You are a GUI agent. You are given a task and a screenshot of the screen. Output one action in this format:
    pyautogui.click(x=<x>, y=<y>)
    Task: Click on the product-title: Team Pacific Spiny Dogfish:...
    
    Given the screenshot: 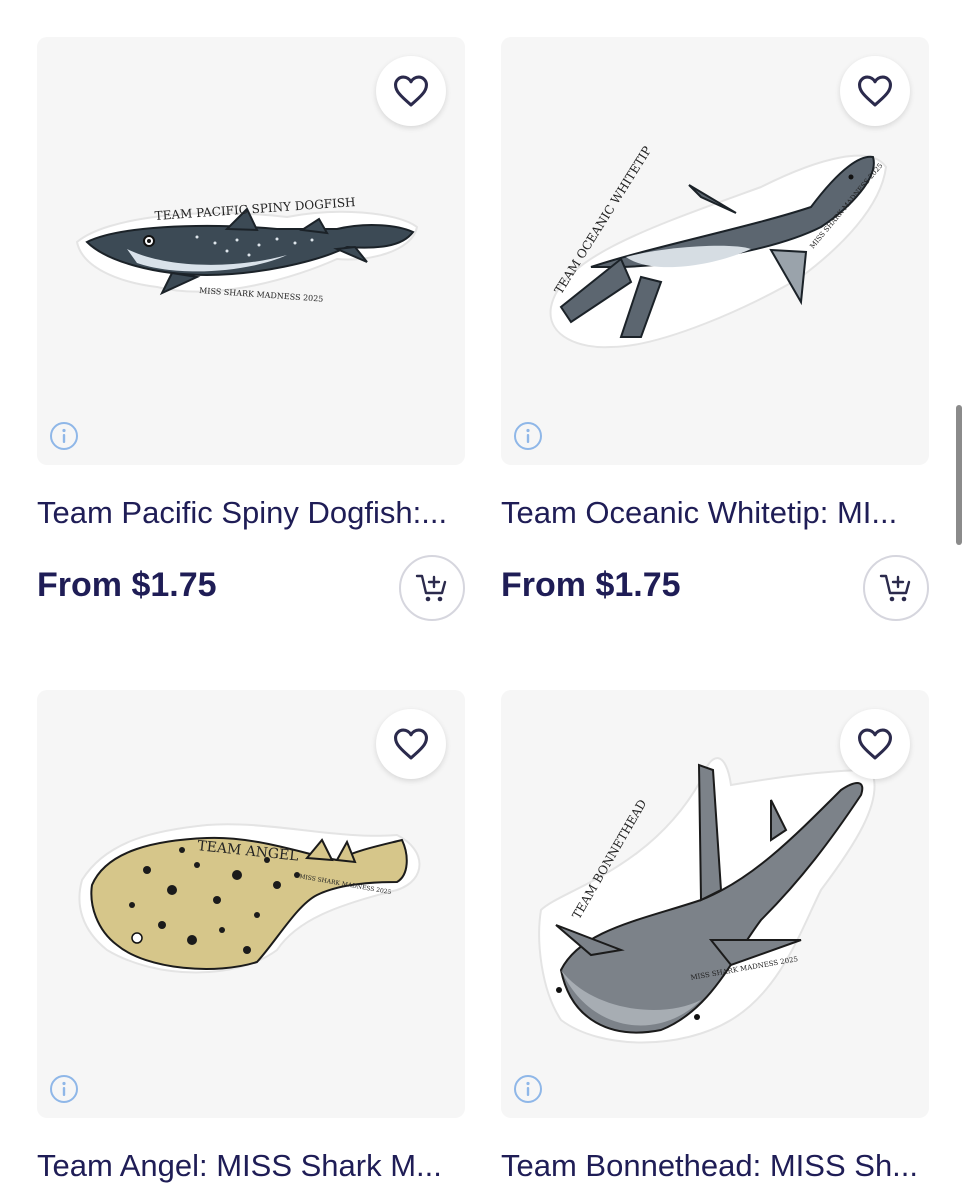 What is the action you would take?
    pyautogui.click(x=251, y=513)
    